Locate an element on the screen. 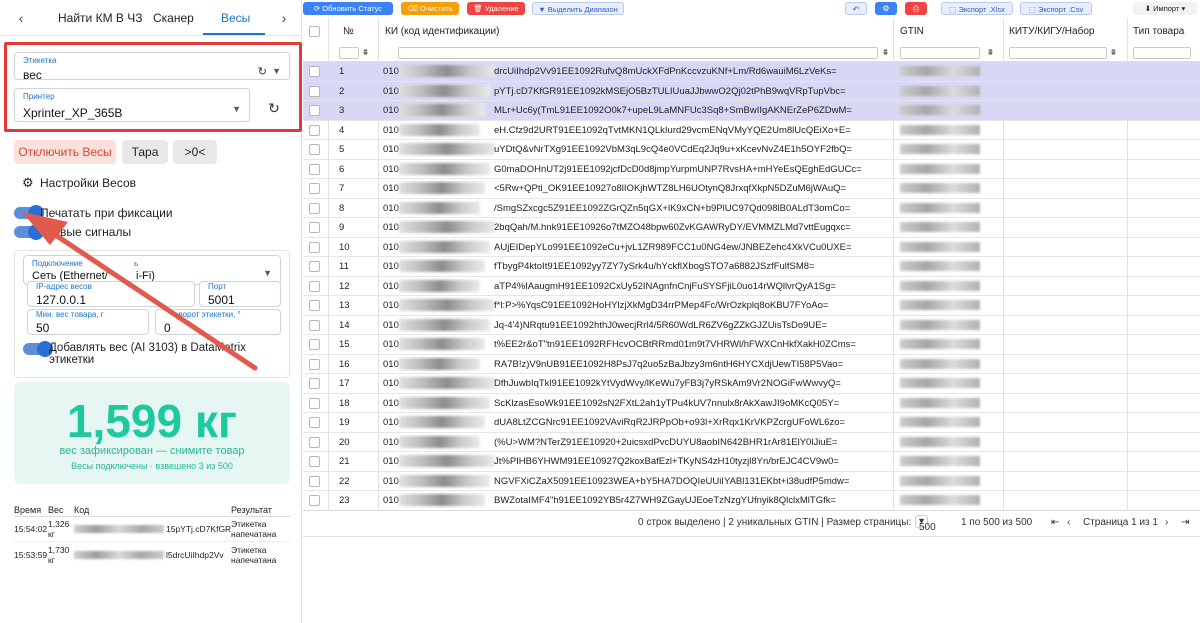 The height and width of the screenshot is (623, 1200). header-type: Тип товара is located at coordinates (1158, 36).